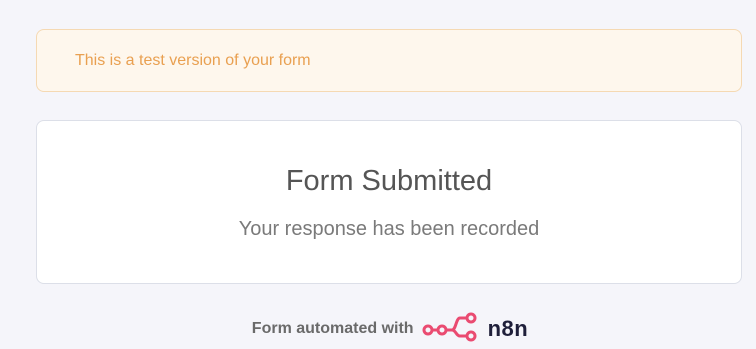 This screenshot has width=756, height=349. Describe the element at coordinates (389, 181) in the screenshot. I see `confirmation-title: Form Submitted` at that location.